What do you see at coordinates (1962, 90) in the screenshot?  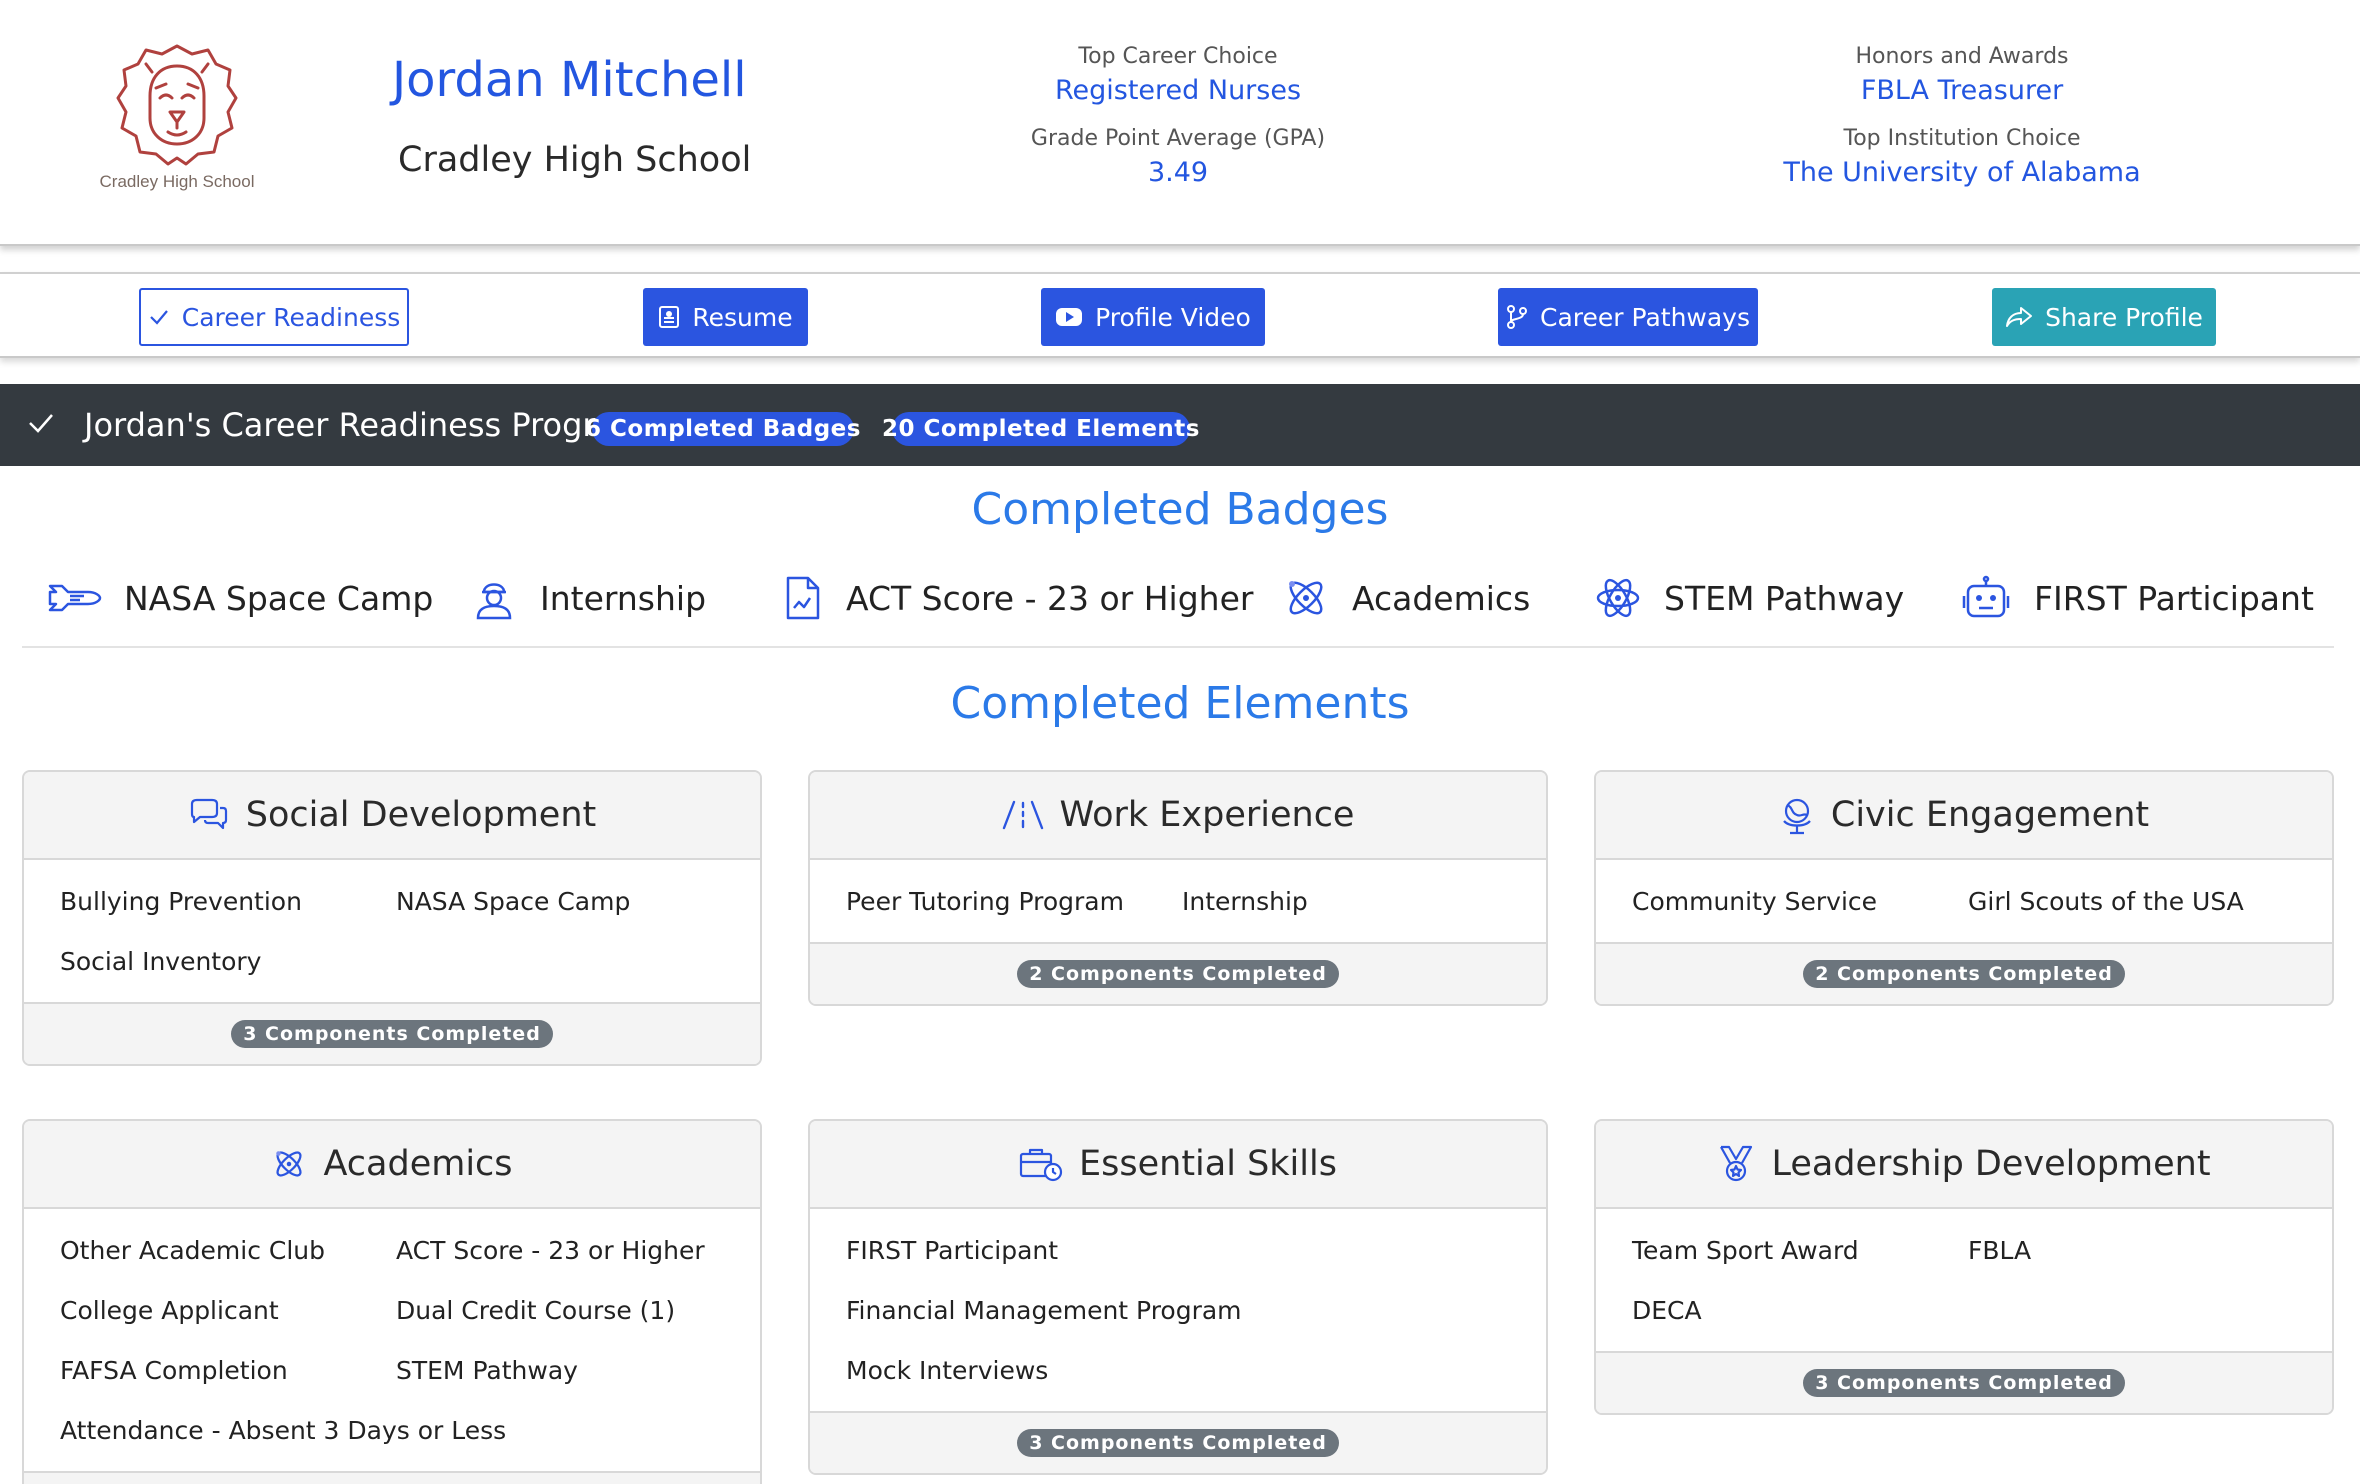 I see `stat-value: FBLA Treasurer` at bounding box center [1962, 90].